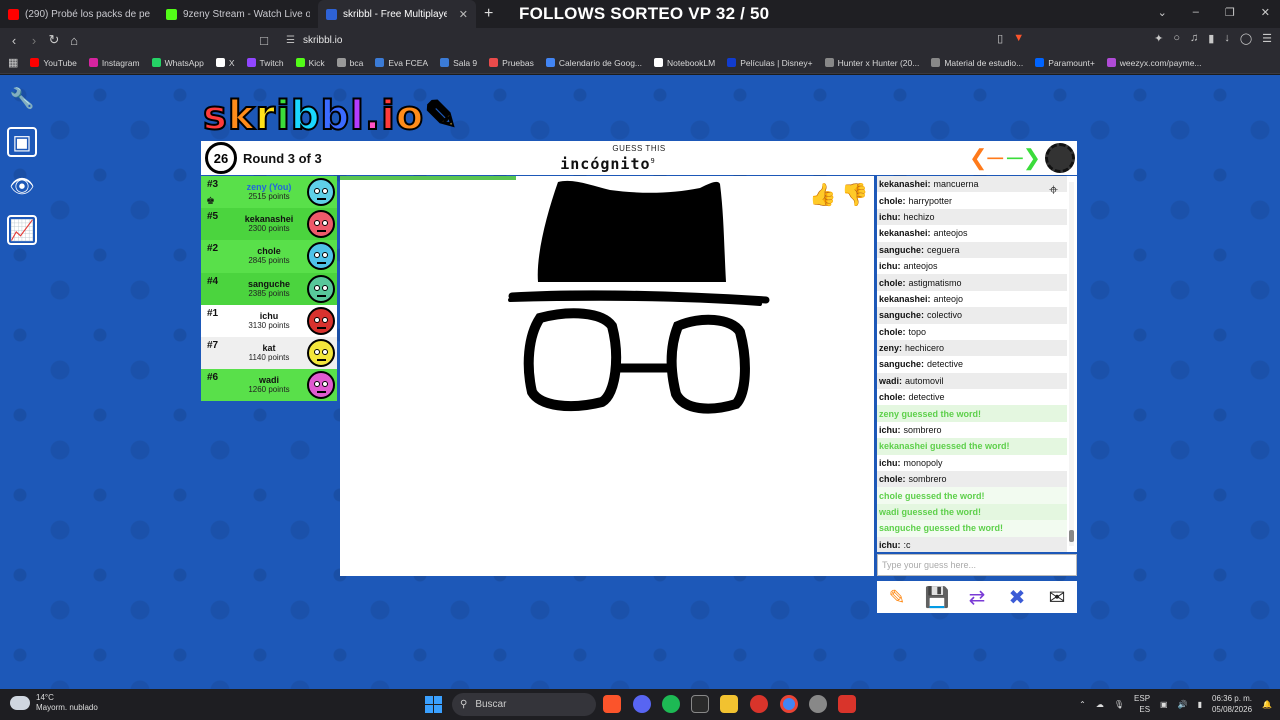  I want to click on settings-gear-icon, so click(1060, 158).